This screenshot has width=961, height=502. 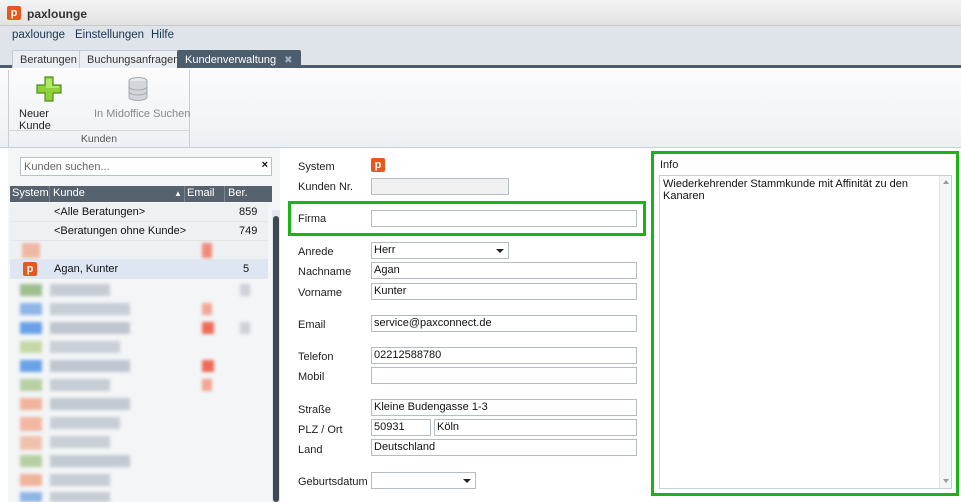 I want to click on row-ber: 749, so click(x=248, y=231).